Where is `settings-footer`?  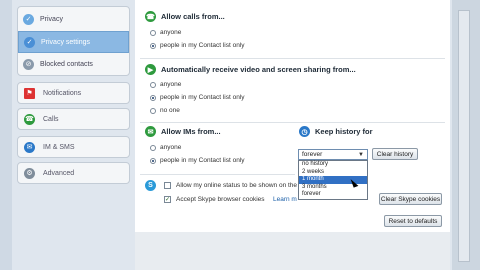 settings-footer is located at coordinates (292, 251).